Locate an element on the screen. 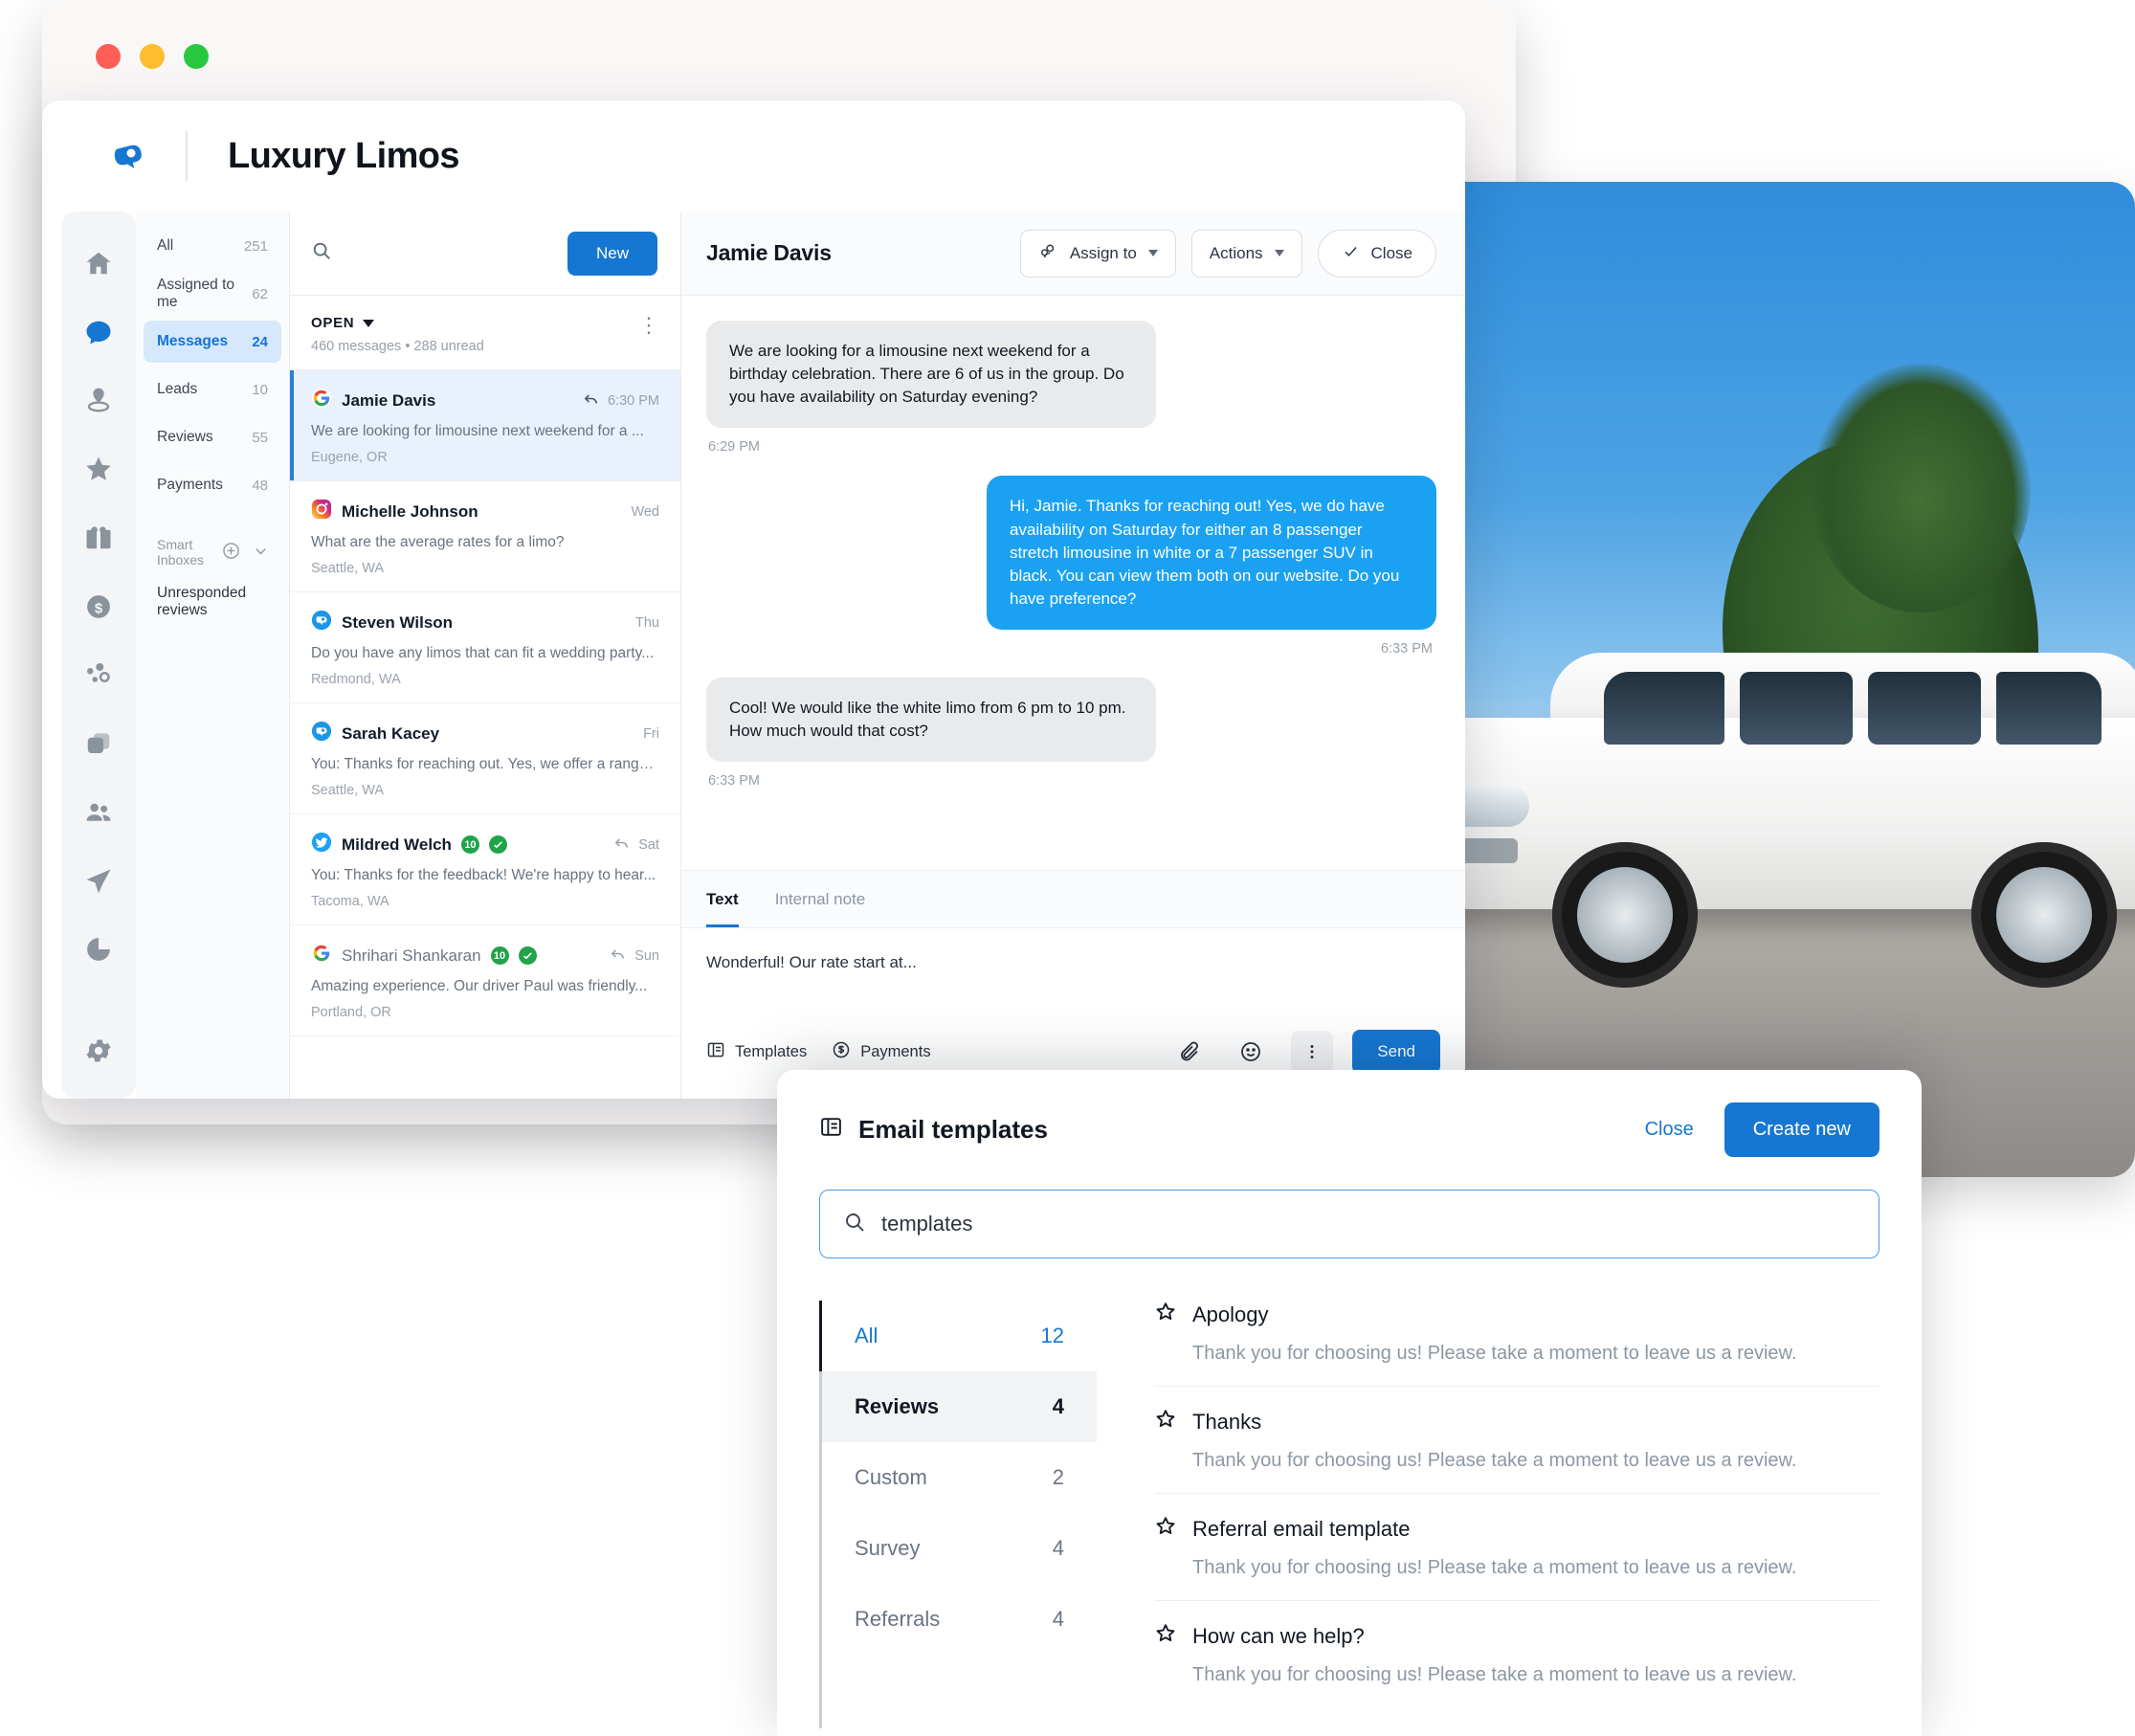 The width and height of the screenshot is (2135, 1736). sidebar-item-reports is located at coordinates (98, 950).